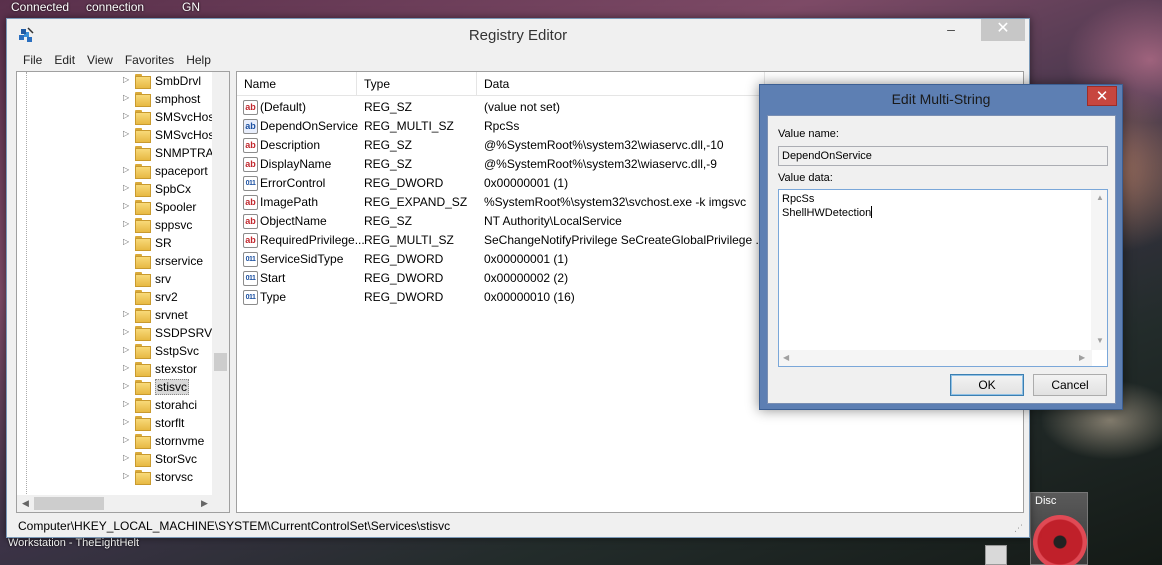  What do you see at coordinates (297, 84) in the screenshot?
I see `column-name: Name` at bounding box center [297, 84].